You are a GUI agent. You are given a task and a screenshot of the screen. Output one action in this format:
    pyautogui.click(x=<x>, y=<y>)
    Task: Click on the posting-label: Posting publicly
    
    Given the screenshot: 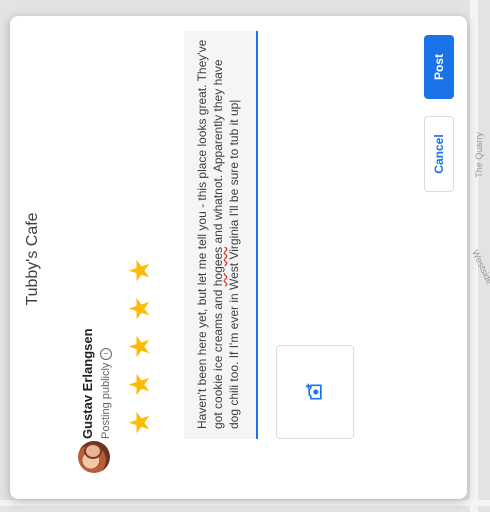 What is the action you would take?
    pyautogui.click(x=106, y=400)
    